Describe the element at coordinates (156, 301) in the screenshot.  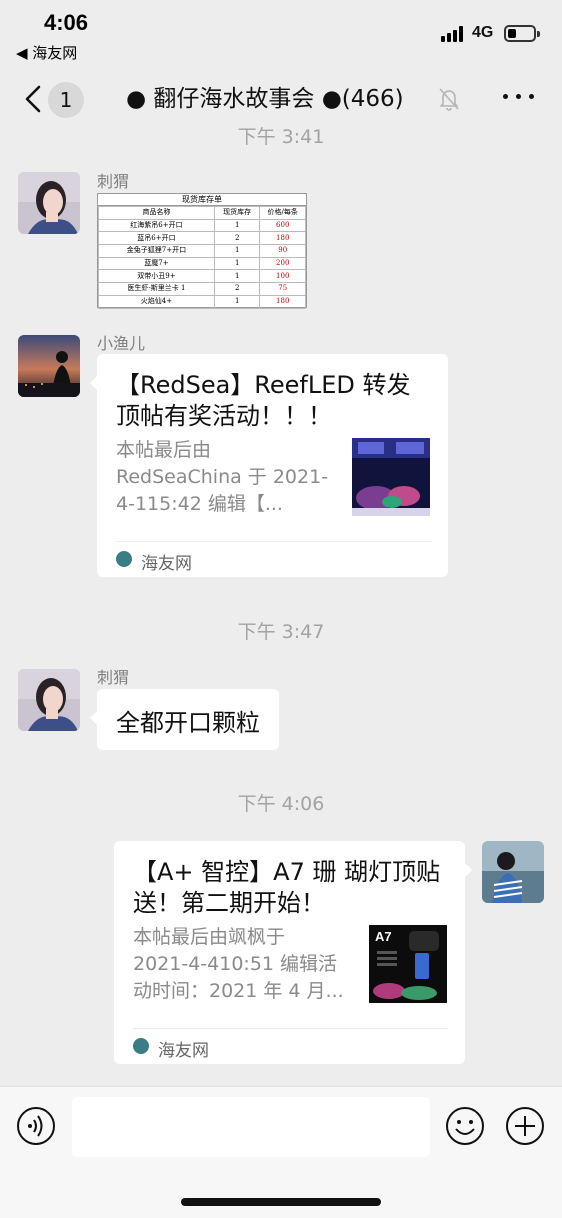
I see `stock-item-name: 火焰仙4+` at that location.